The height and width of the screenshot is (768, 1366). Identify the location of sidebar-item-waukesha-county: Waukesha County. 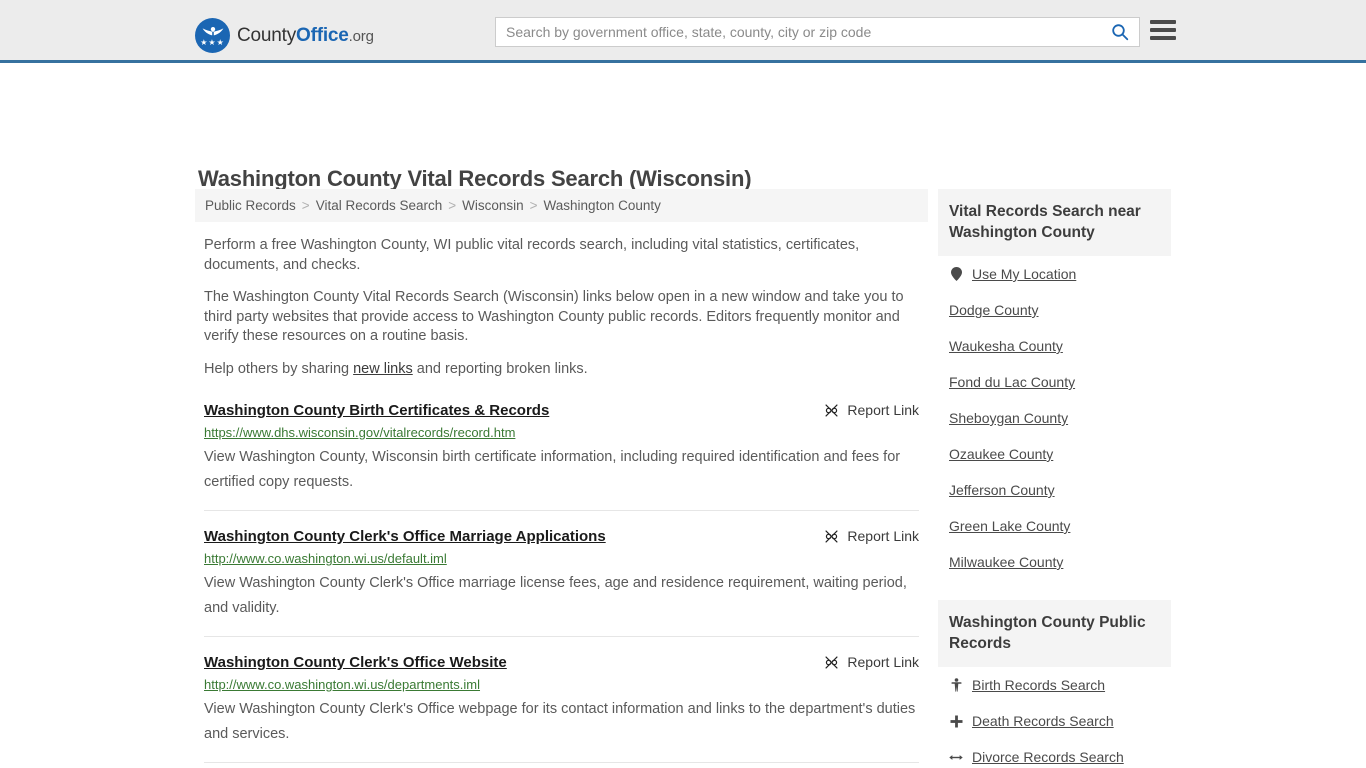
(1054, 346).